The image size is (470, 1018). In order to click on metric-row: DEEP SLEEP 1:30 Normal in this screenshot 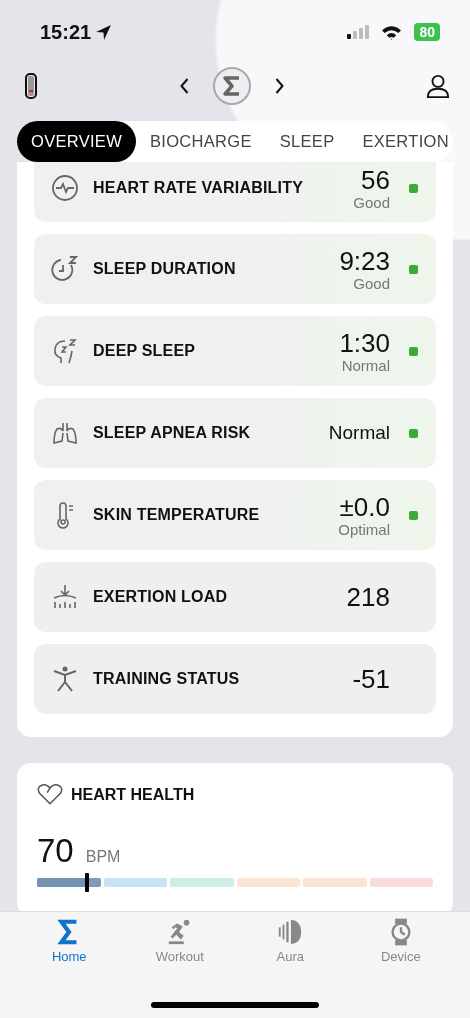, I will do `click(235, 351)`.